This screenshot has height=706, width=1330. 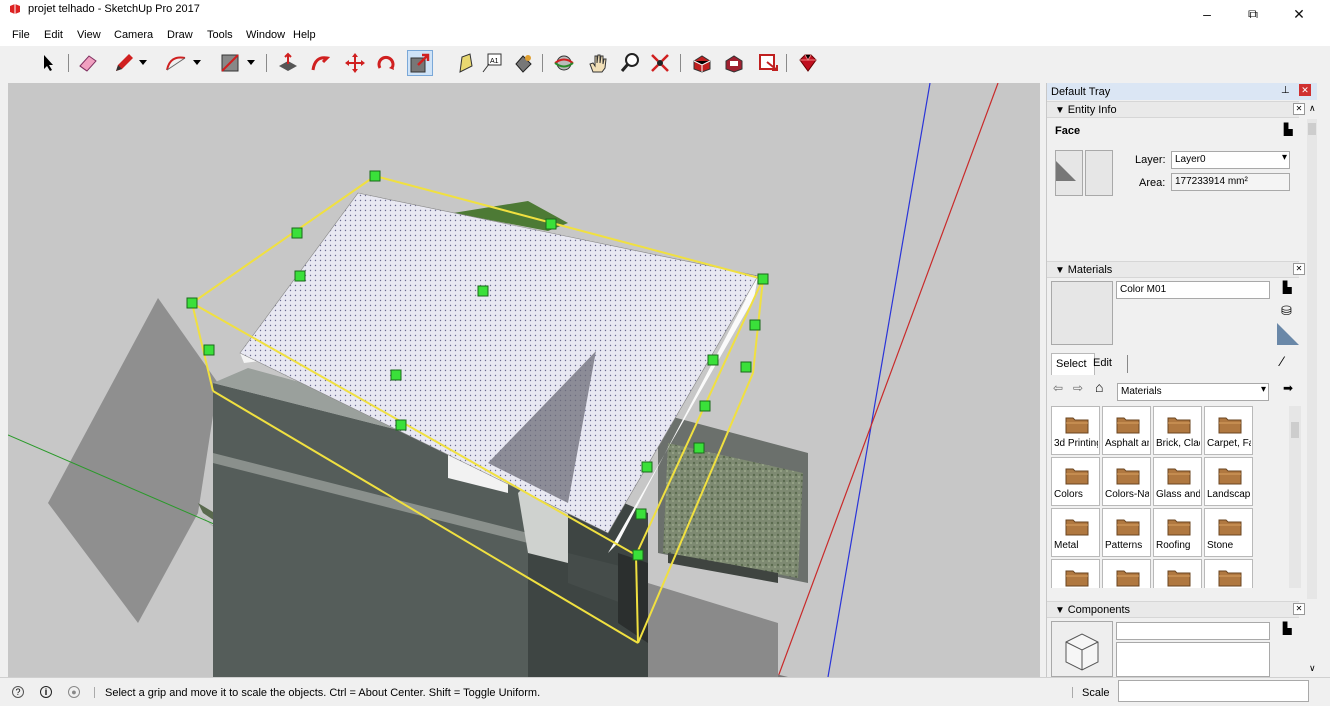 I want to click on material-name: Color M01, so click(x=1143, y=289).